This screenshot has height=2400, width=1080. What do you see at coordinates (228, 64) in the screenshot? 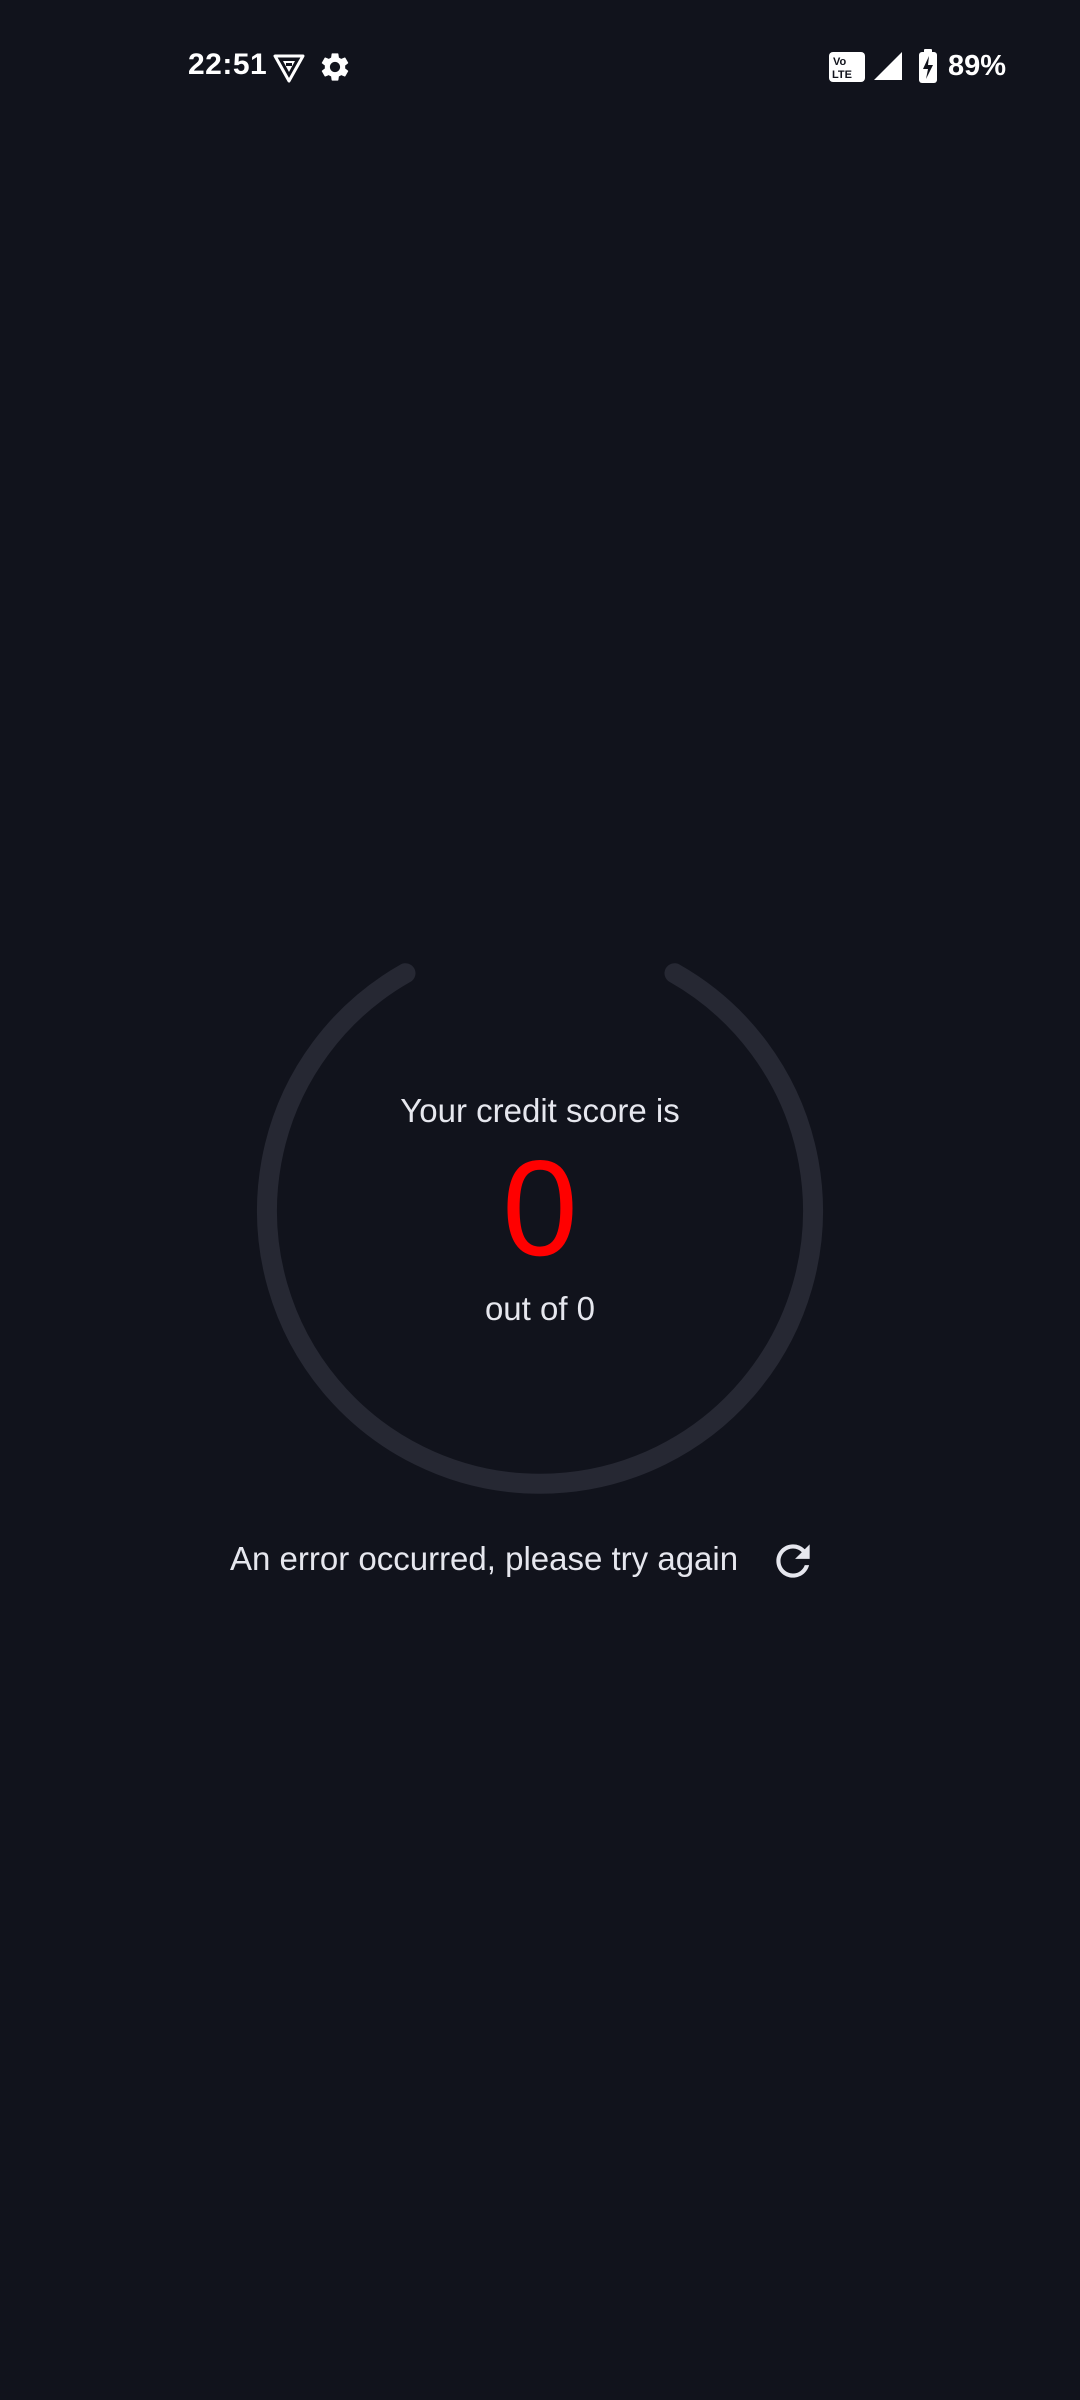
I see `status-time: 22:51` at bounding box center [228, 64].